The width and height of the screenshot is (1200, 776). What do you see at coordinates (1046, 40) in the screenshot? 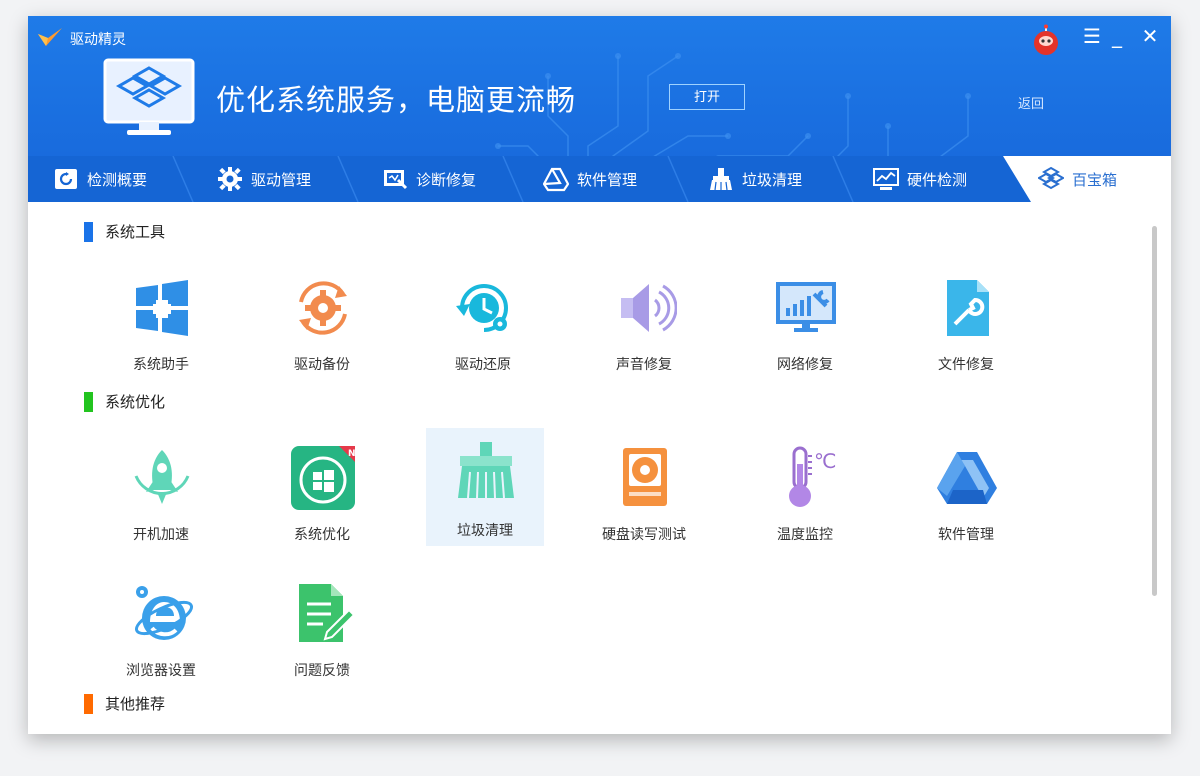
I see `robot-assistant-icon` at bounding box center [1046, 40].